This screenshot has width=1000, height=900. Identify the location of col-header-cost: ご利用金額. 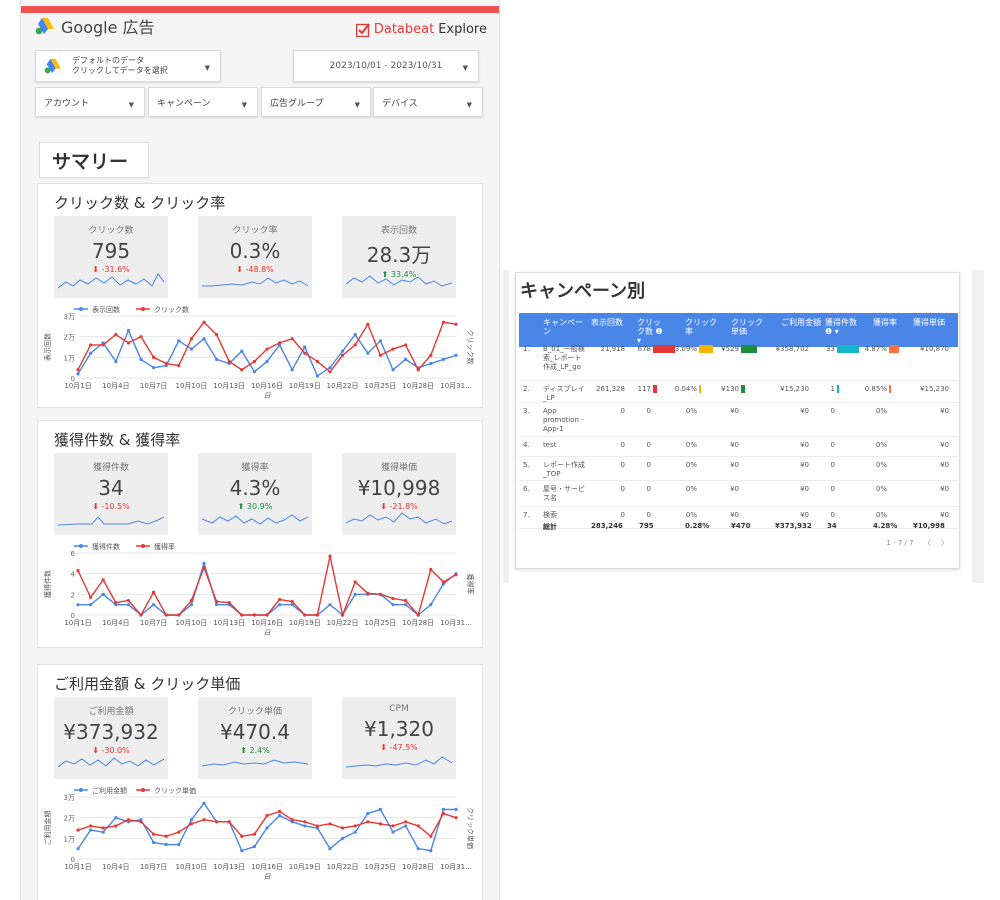
(803, 322).